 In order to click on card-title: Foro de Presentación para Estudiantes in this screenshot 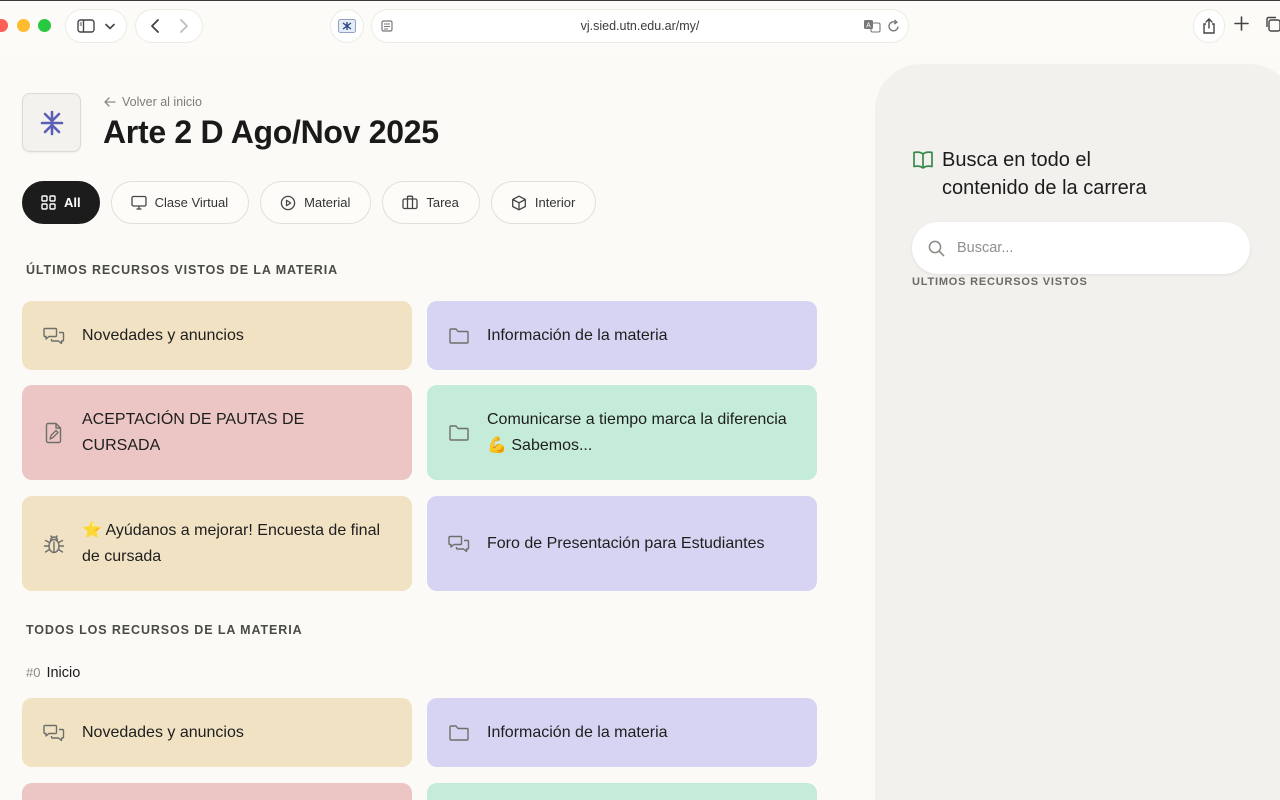, I will do `click(626, 543)`.